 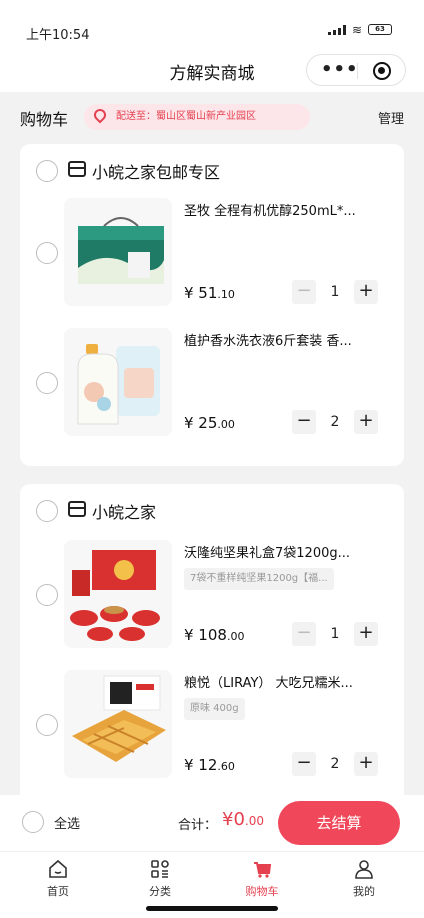 What do you see at coordinates (33, 822) in the screenshot?
I see `select-all-radio` at bounding box center [33, 822].